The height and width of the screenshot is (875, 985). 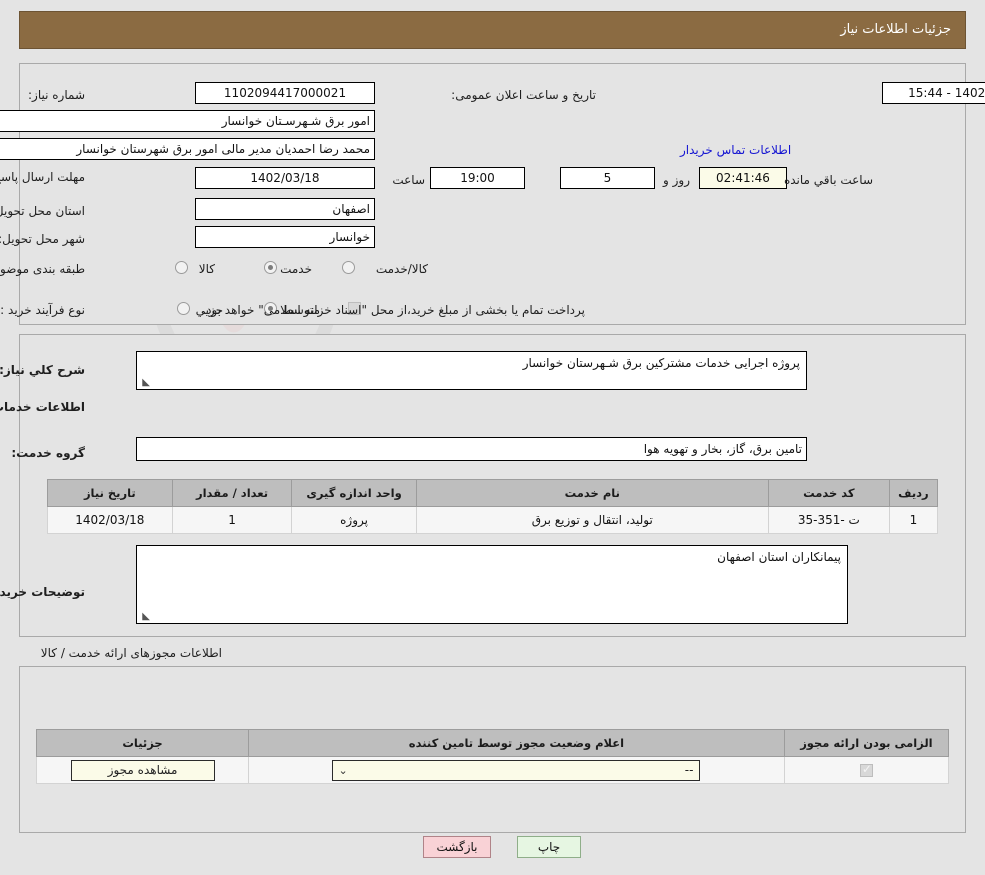 I want to click on cell-permit-required, so click(x=866, y=770).